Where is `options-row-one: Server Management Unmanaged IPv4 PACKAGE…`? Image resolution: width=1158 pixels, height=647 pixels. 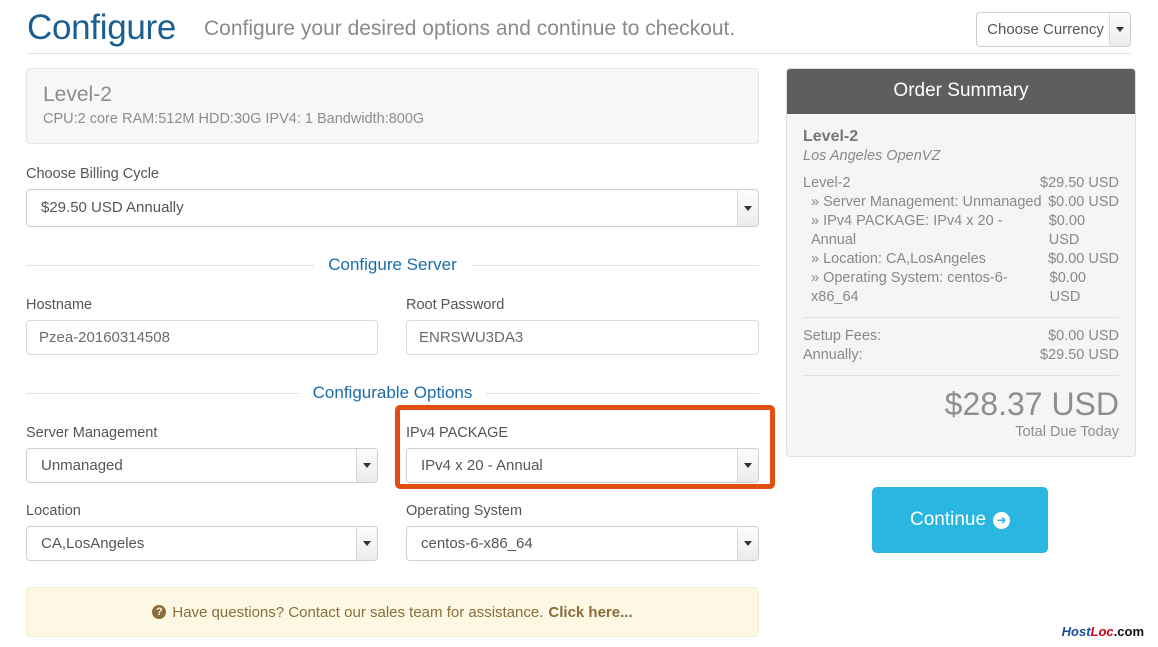
options-row-one: Server Management Unmanaged IPv4 PACKAGE… is located at coordinates (400, 447).